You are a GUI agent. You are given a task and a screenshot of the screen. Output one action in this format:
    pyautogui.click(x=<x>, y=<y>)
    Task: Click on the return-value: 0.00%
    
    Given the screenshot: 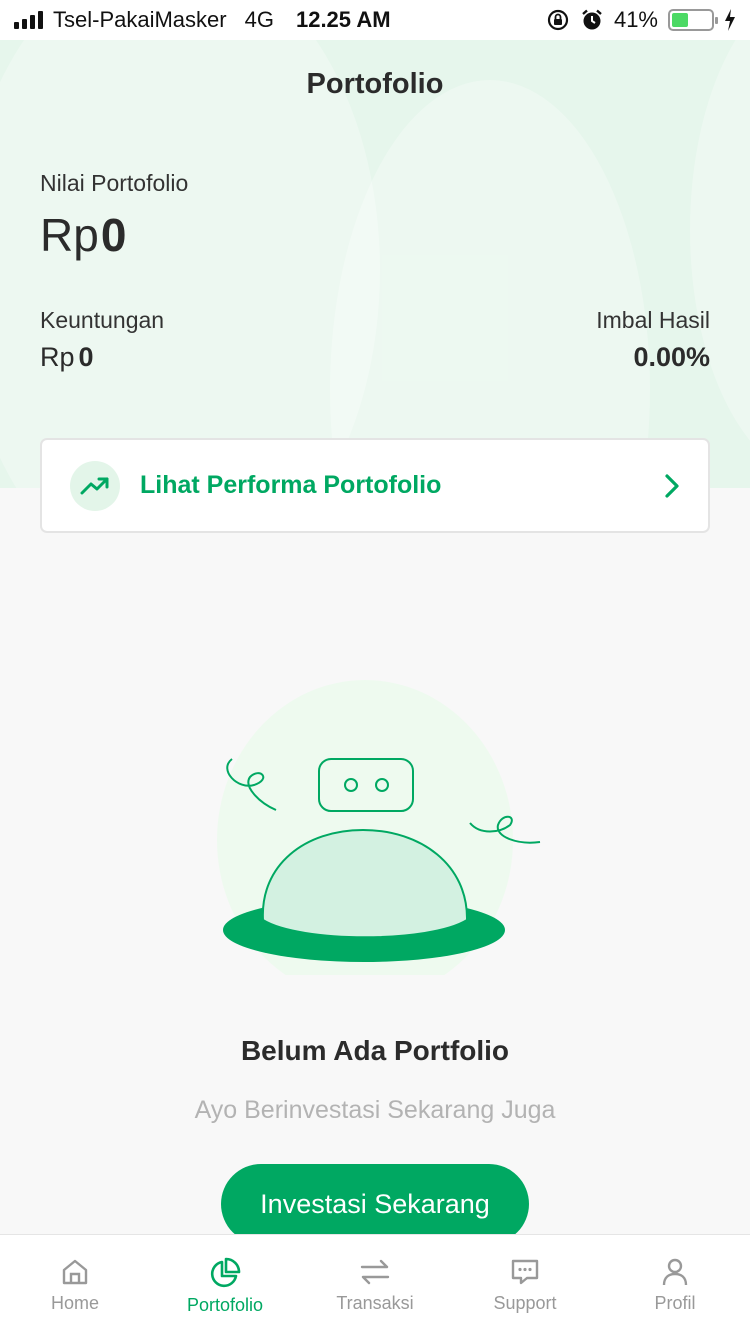 What is the action you would take?
    pyautogui.click(x=671, y=357)
    